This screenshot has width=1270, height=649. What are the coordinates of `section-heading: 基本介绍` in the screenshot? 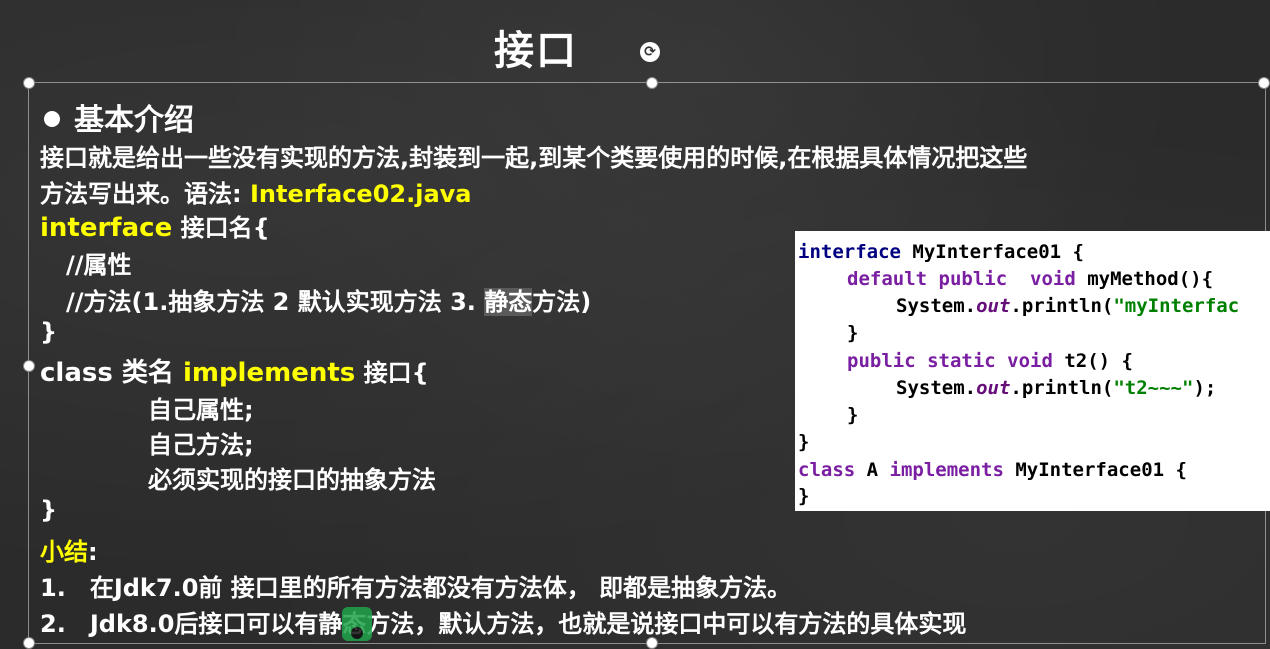 It's located at (119, 117).